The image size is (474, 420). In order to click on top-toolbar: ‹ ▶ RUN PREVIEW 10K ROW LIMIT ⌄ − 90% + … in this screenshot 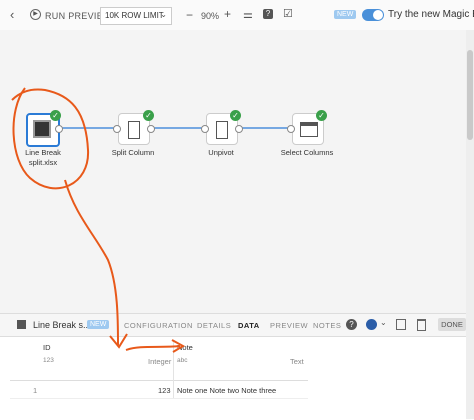, I will do `click(237, 15)`.